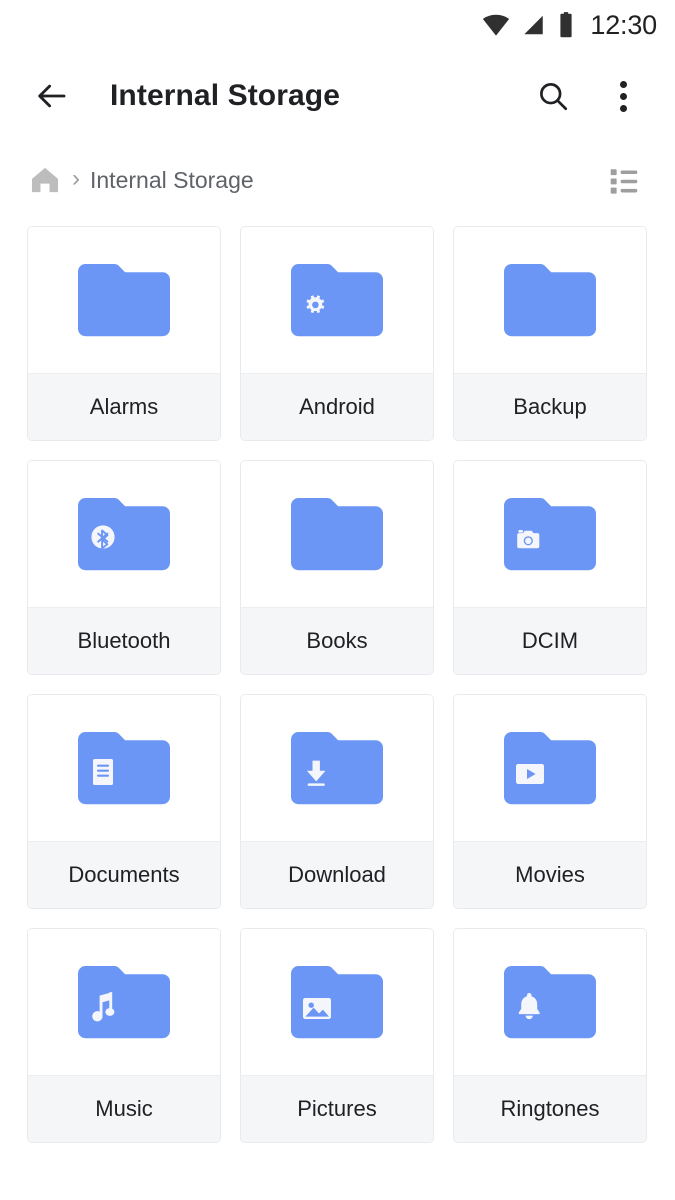 This screenshot has width=675, height=1200. What do you see at coordinates (623, 24) in the screenshot?
I see `status-time: 12:30` at bounding box center [623, 24].